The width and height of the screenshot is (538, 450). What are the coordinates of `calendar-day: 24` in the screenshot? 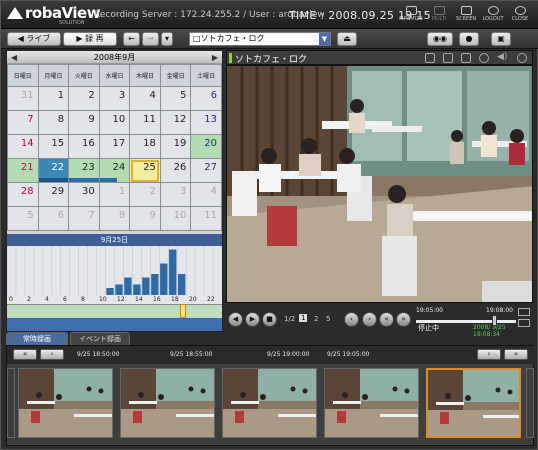 It's located at (114, 170).